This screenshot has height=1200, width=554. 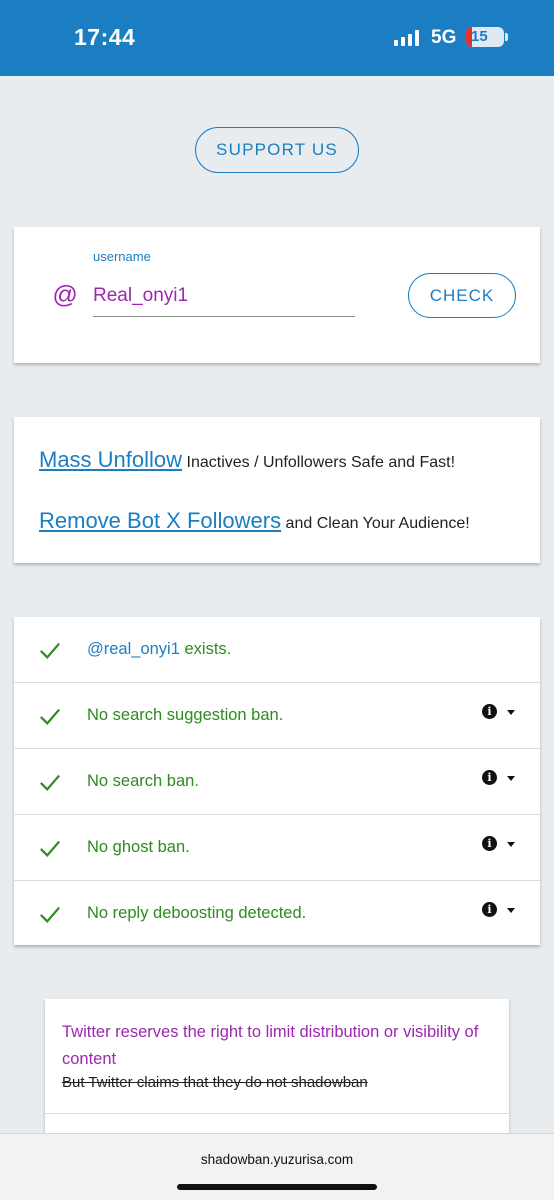 I want to click on remove-bot-followers-link: Remove Bot X Followers, so click(x=160, y=520).